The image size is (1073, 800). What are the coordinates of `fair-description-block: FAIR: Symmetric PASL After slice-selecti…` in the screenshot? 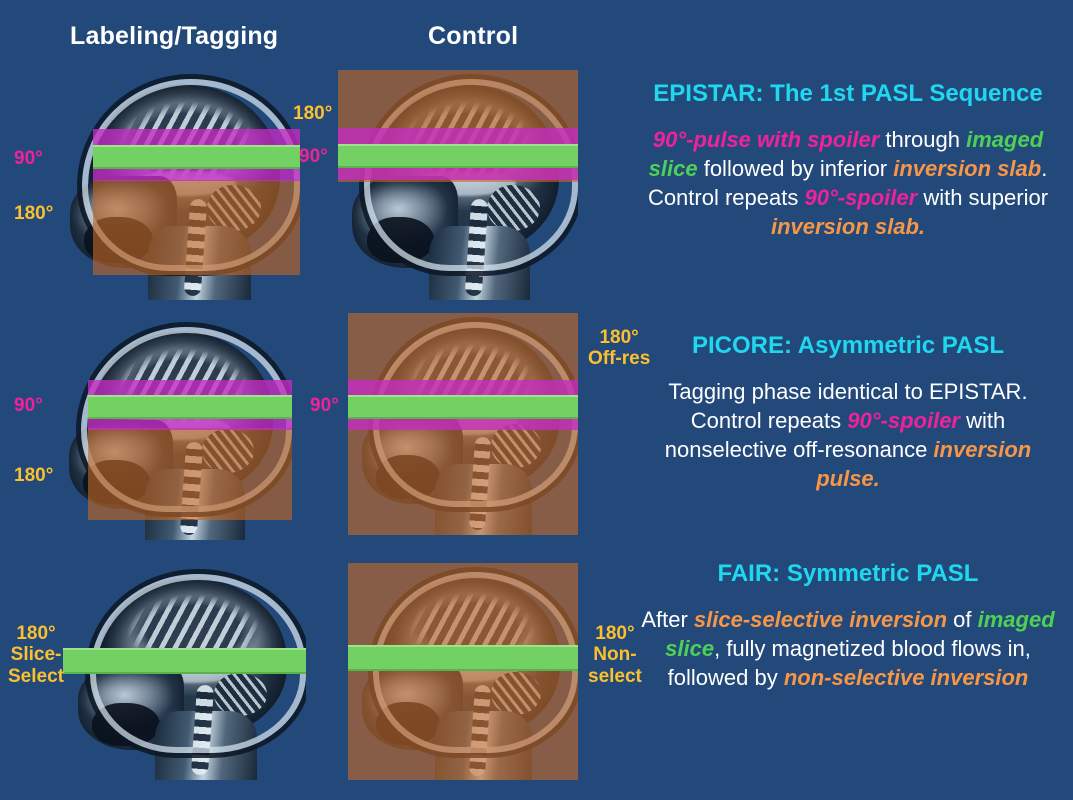 It's located at (848, 626).